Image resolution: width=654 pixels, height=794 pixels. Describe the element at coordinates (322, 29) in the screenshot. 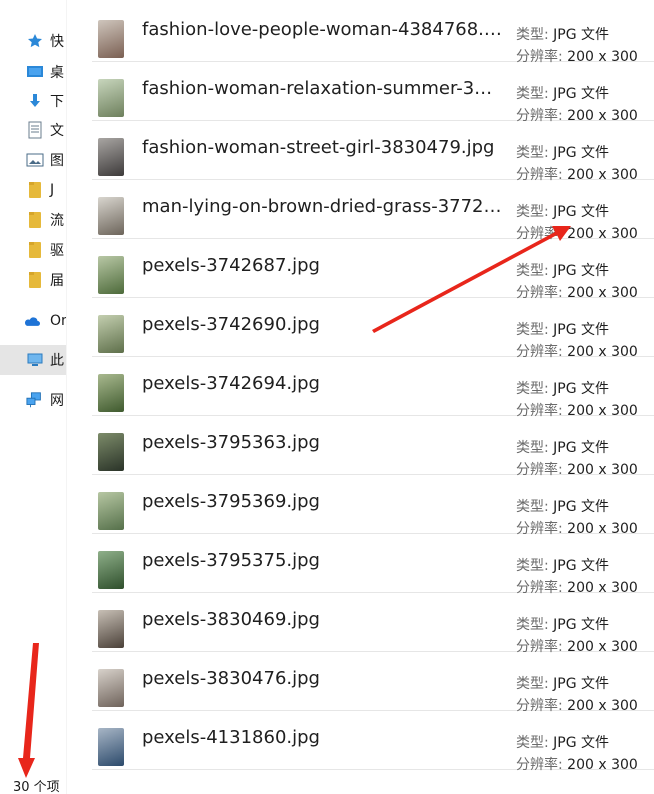

I see `file-name: fashion-love-people-woman-4384768.jpg` at that location.